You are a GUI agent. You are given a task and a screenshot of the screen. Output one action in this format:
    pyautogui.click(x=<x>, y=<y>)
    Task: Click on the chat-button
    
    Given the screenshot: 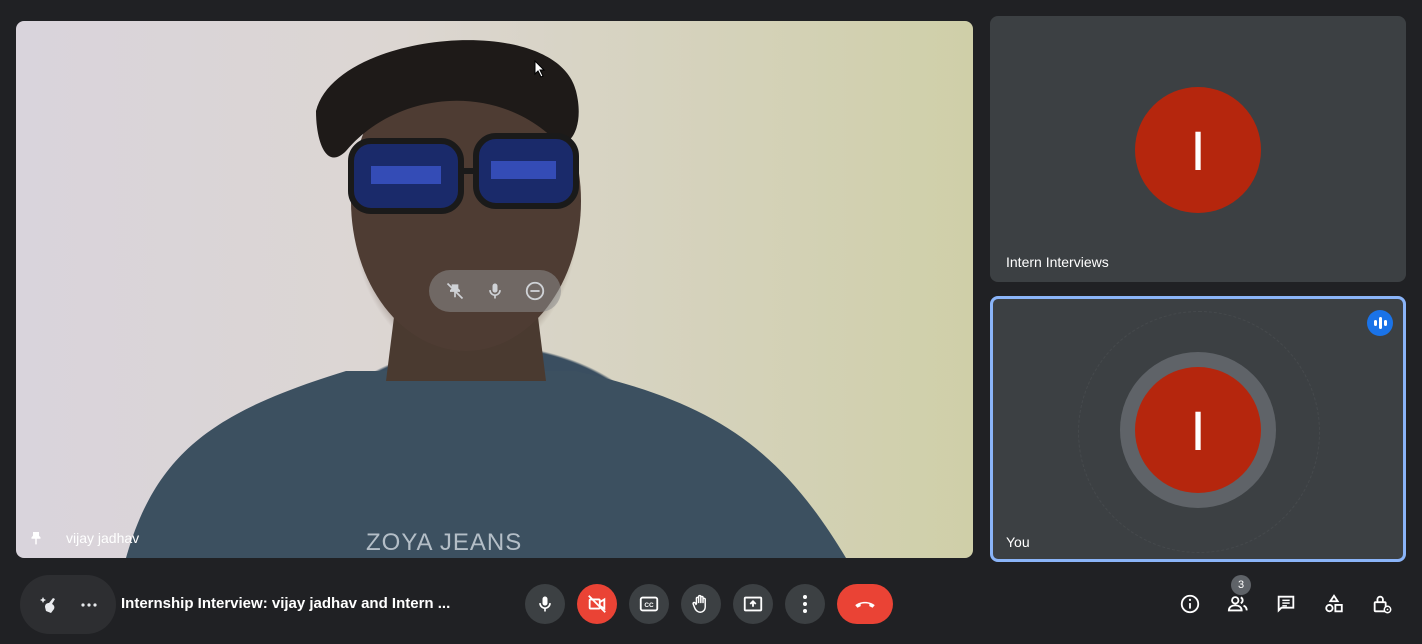 What is the action you would take?
    pyautogui.click(x=1286, y=604)
    